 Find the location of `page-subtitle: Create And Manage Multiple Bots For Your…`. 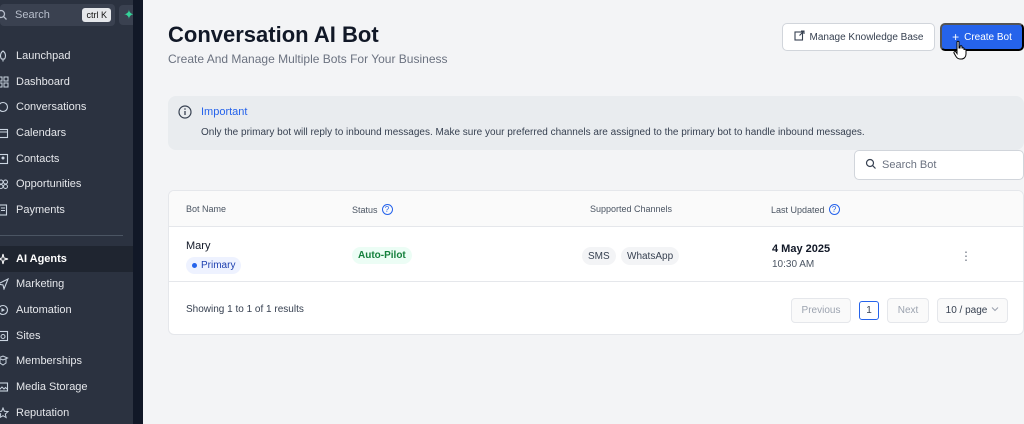

page-subtitle: Create And Manage Multiple Bots For Your… is located at coordinates (308, 59).